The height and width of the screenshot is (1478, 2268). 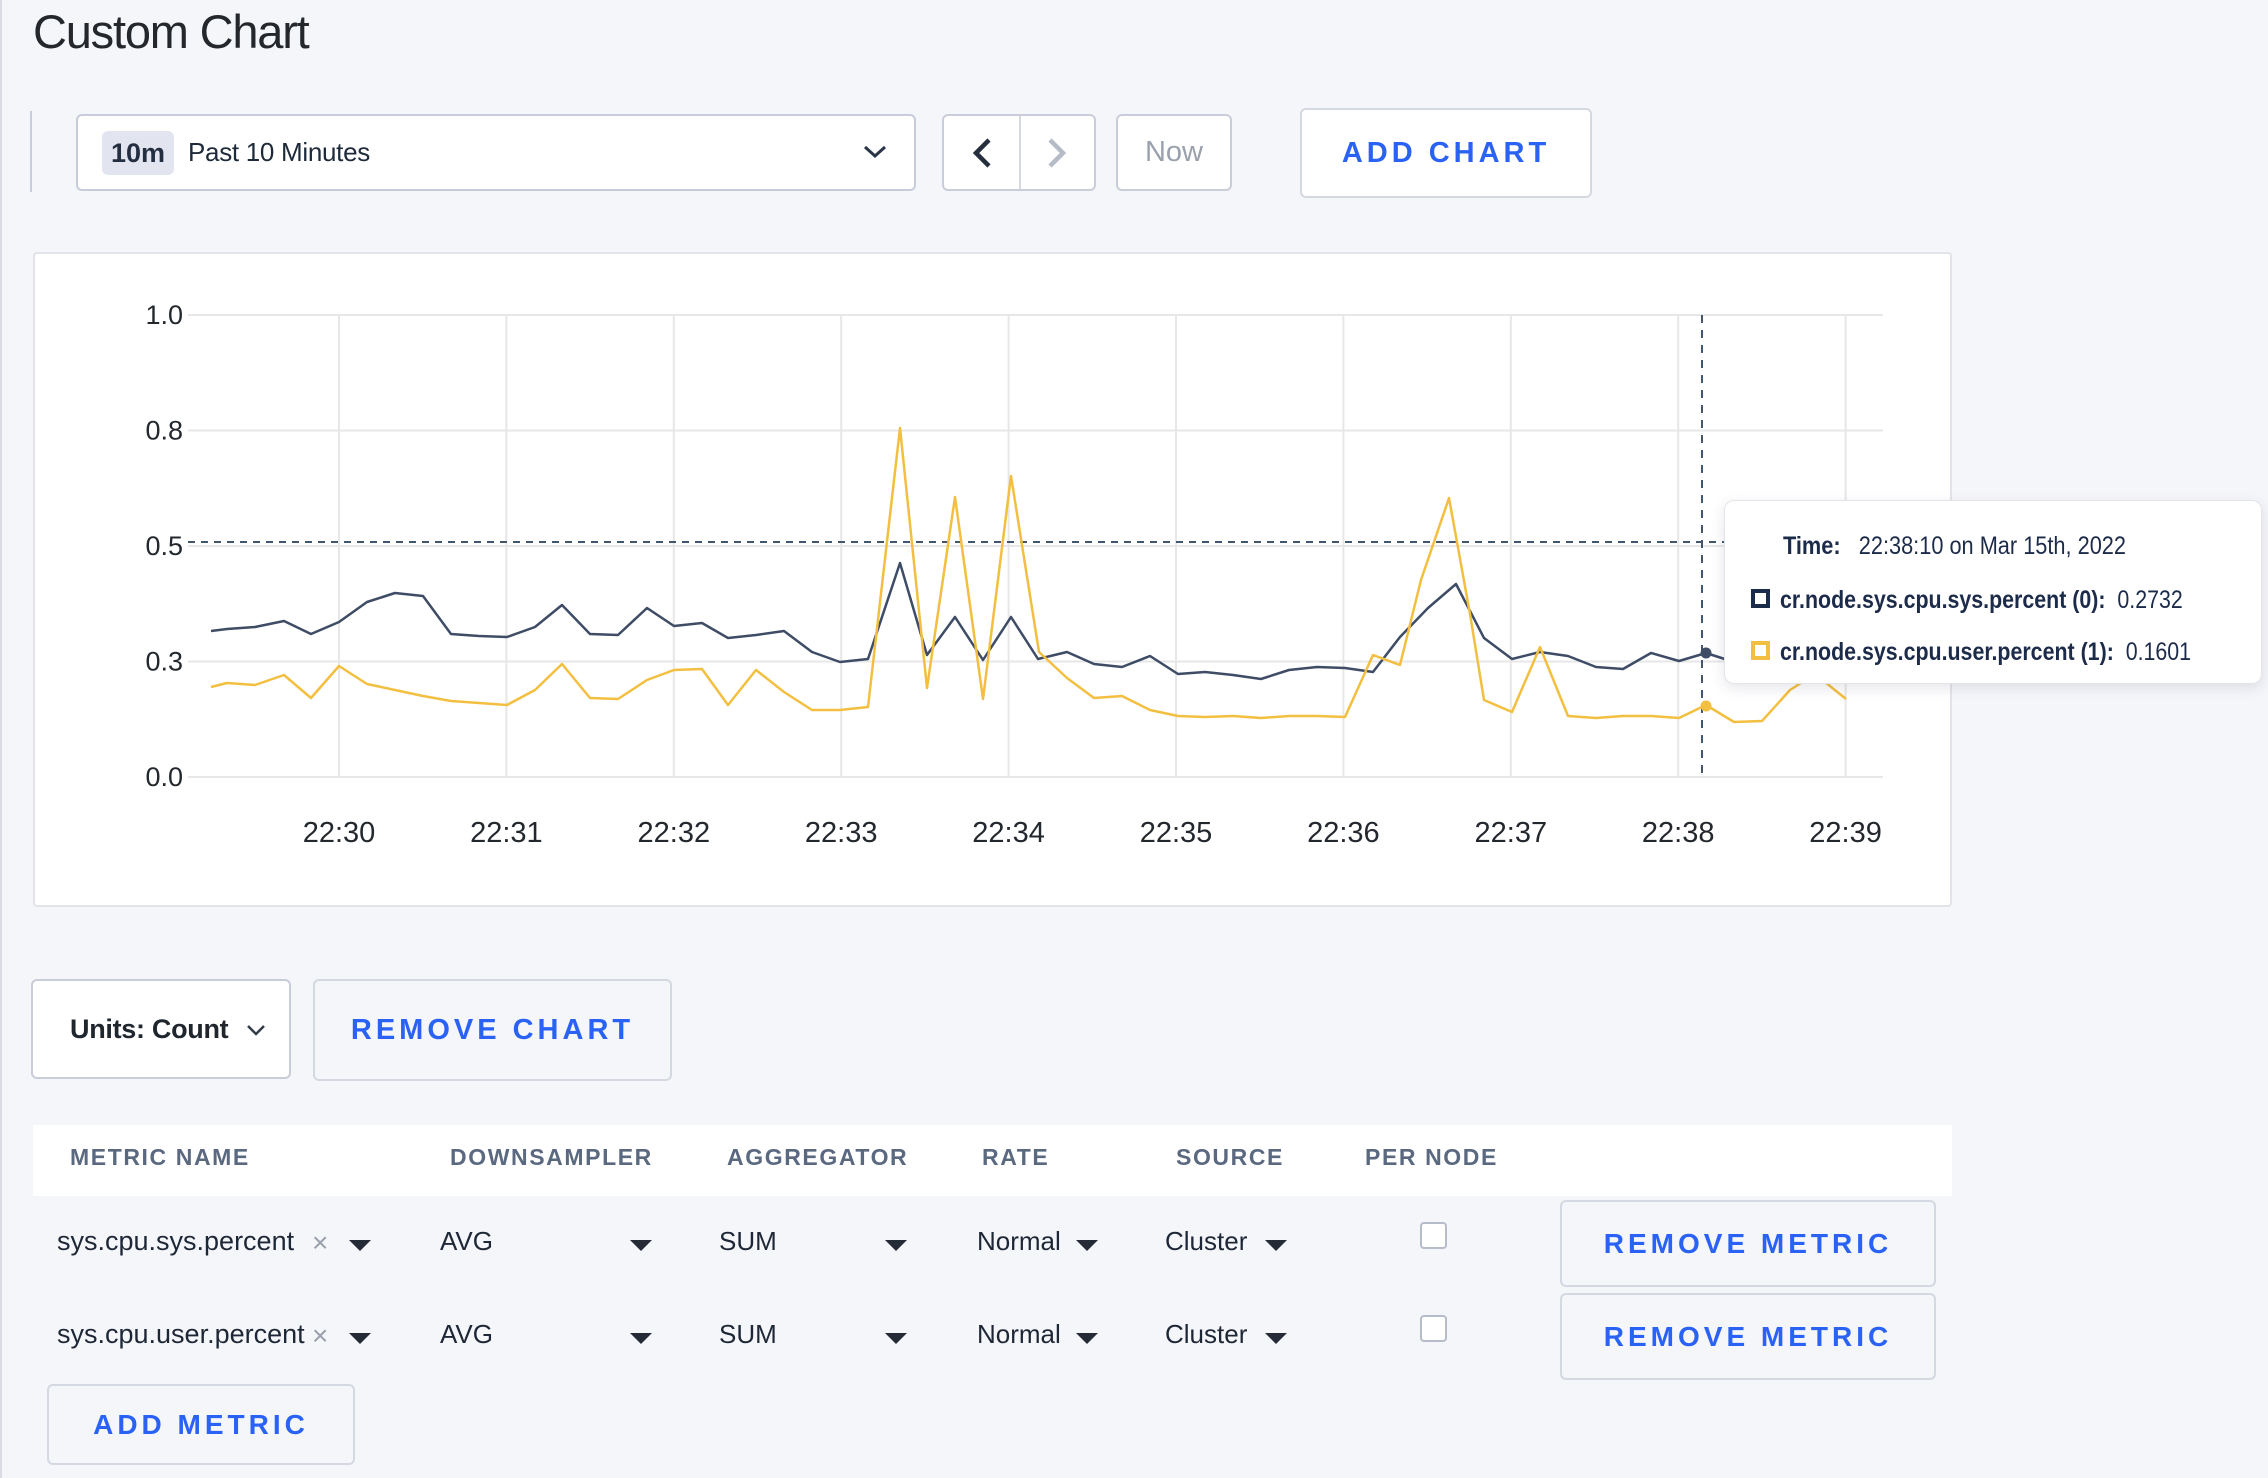 I want to click on svg-text: 0.8, so click(x=164, y=431).